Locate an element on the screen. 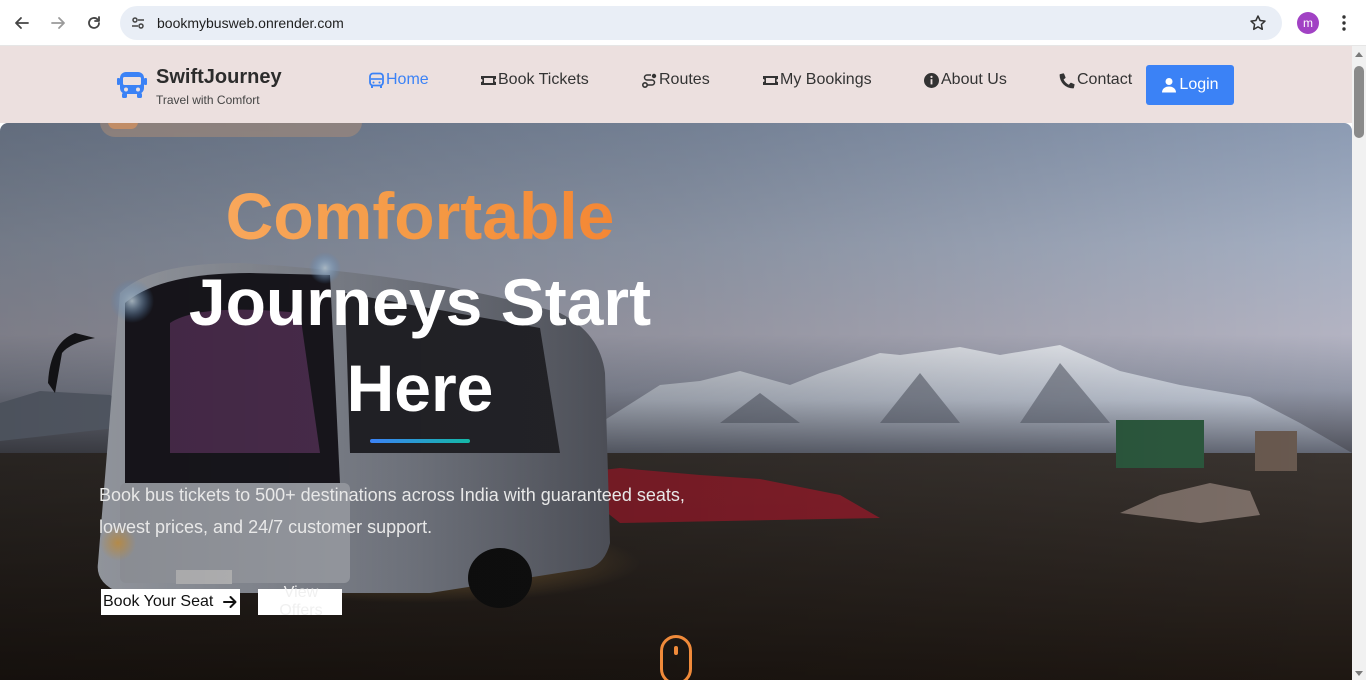 The height and width of the screenshot is (680, 1366). brand-name: SwiftJourney is located at coordinates (219, 77).